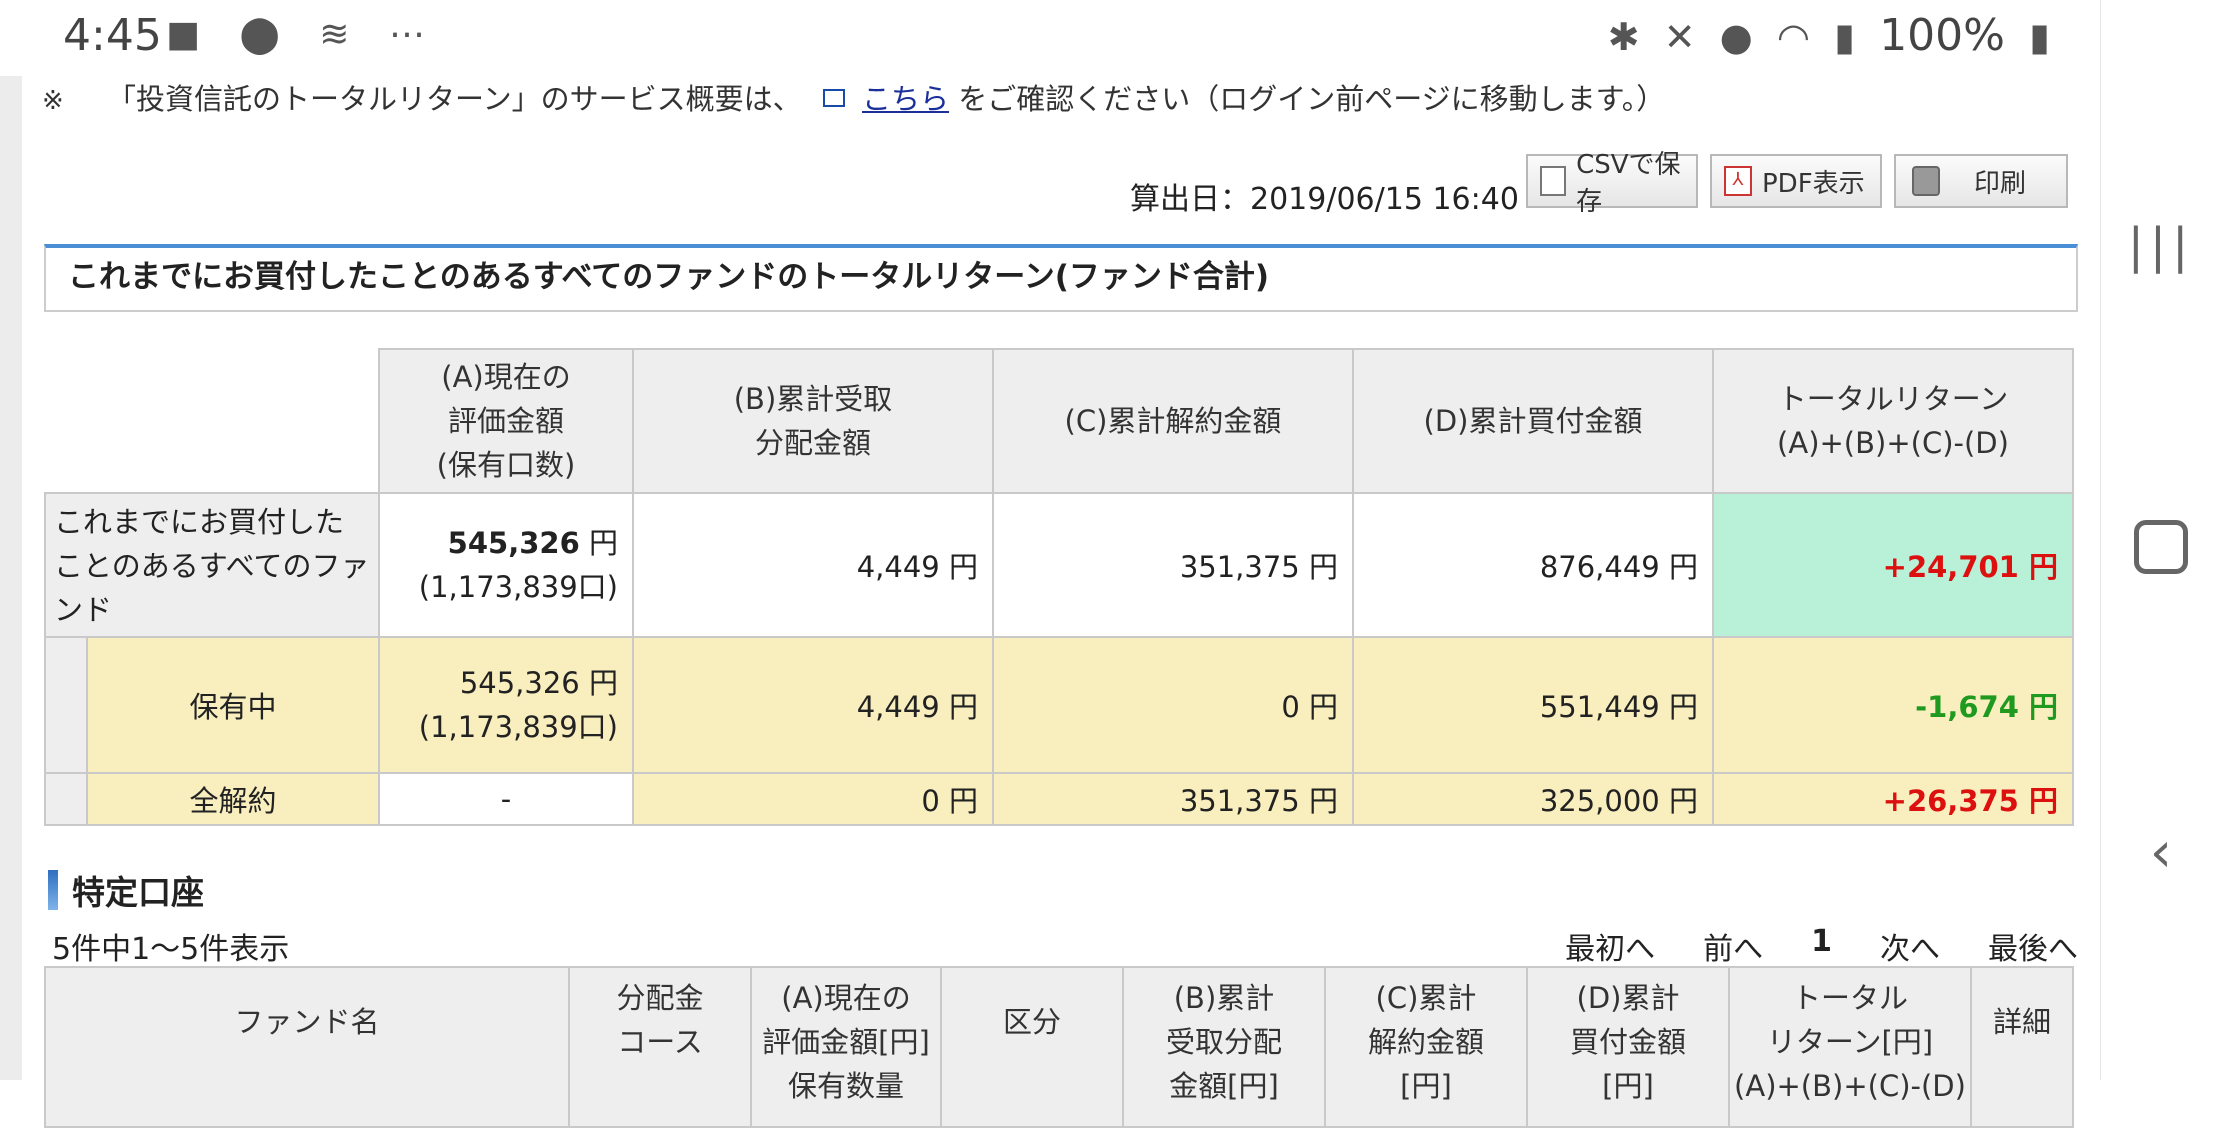 This screenshot has height=1128, width=2220. What do you see at coordinates (506, 705) in the screenshot?
I see `holding-current-value: 545,326 円 (1,173,839口)` at bounding box center [506, 705].